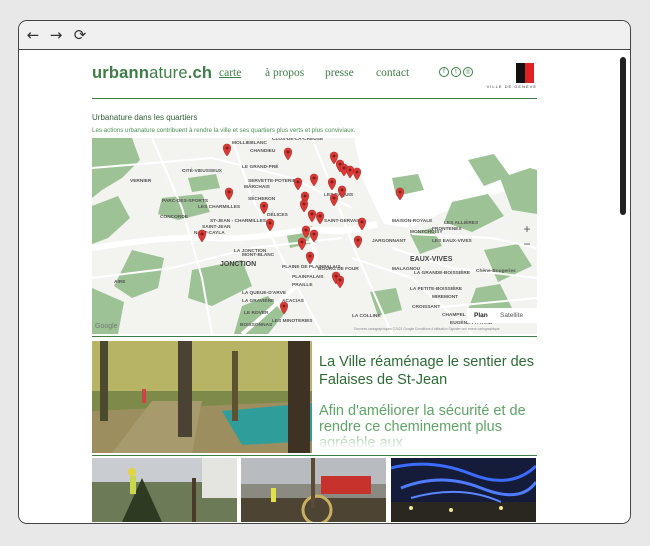 This screenshot has height=546, width=650. What do you see at coordinates (343, 221) in the screenshot?
I see `map-label: SAINT-GERVAIS` at bounding box center [343, 221].